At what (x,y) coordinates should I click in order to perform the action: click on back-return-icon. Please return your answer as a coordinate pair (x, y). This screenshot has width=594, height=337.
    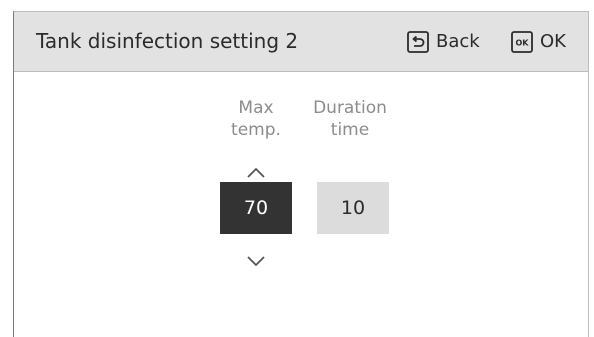
    Looking at the image, I should click on (418, 42).